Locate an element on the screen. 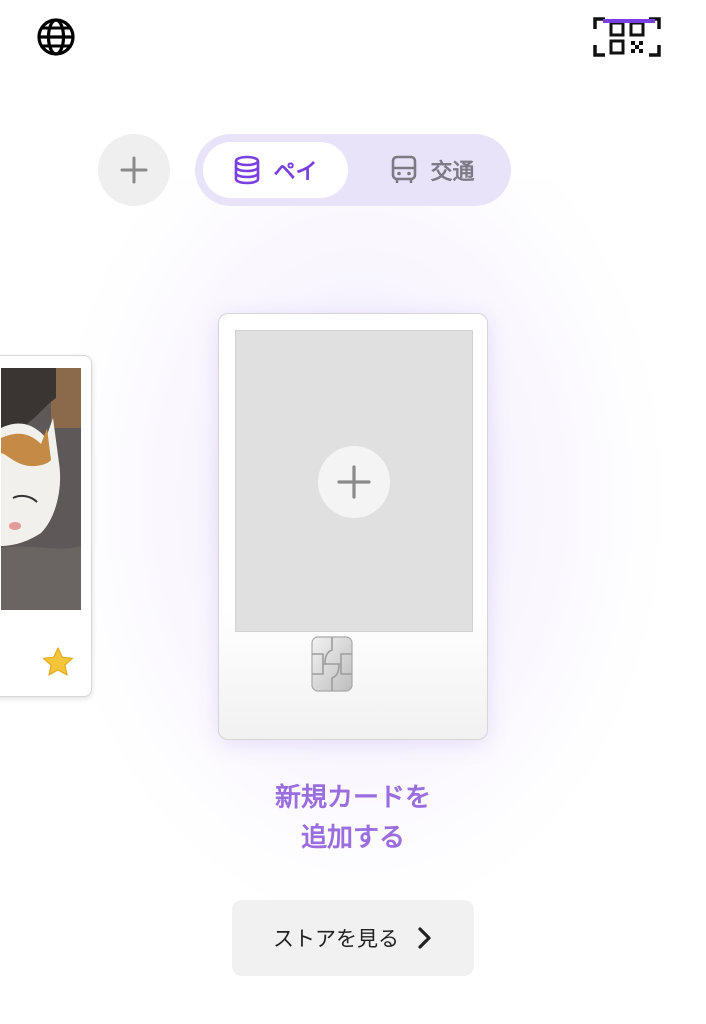  saved-card is located at coordinates (46, 526).